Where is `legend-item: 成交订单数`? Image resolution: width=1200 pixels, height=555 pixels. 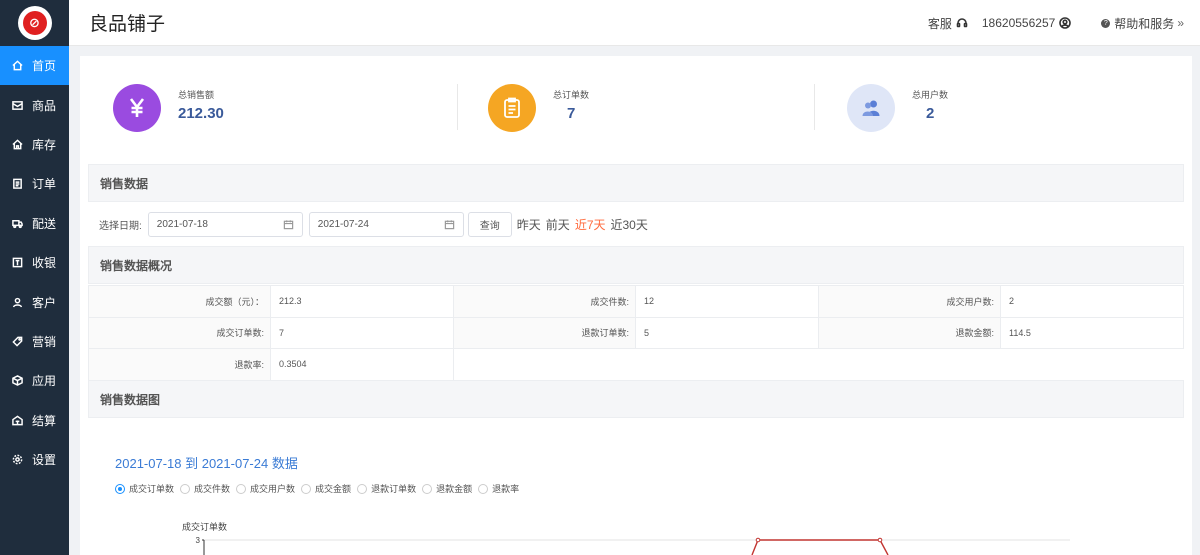
legend-item: 成交订单数 is located at coordinates (144, 488).